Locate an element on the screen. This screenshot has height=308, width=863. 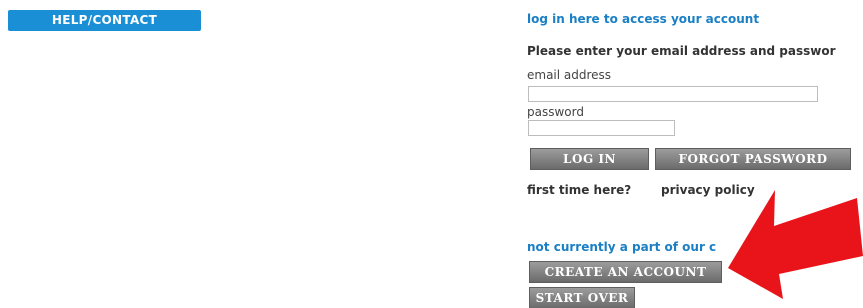
help-contact-button: HELP/CONTACT is located at coordinates (104, 20).